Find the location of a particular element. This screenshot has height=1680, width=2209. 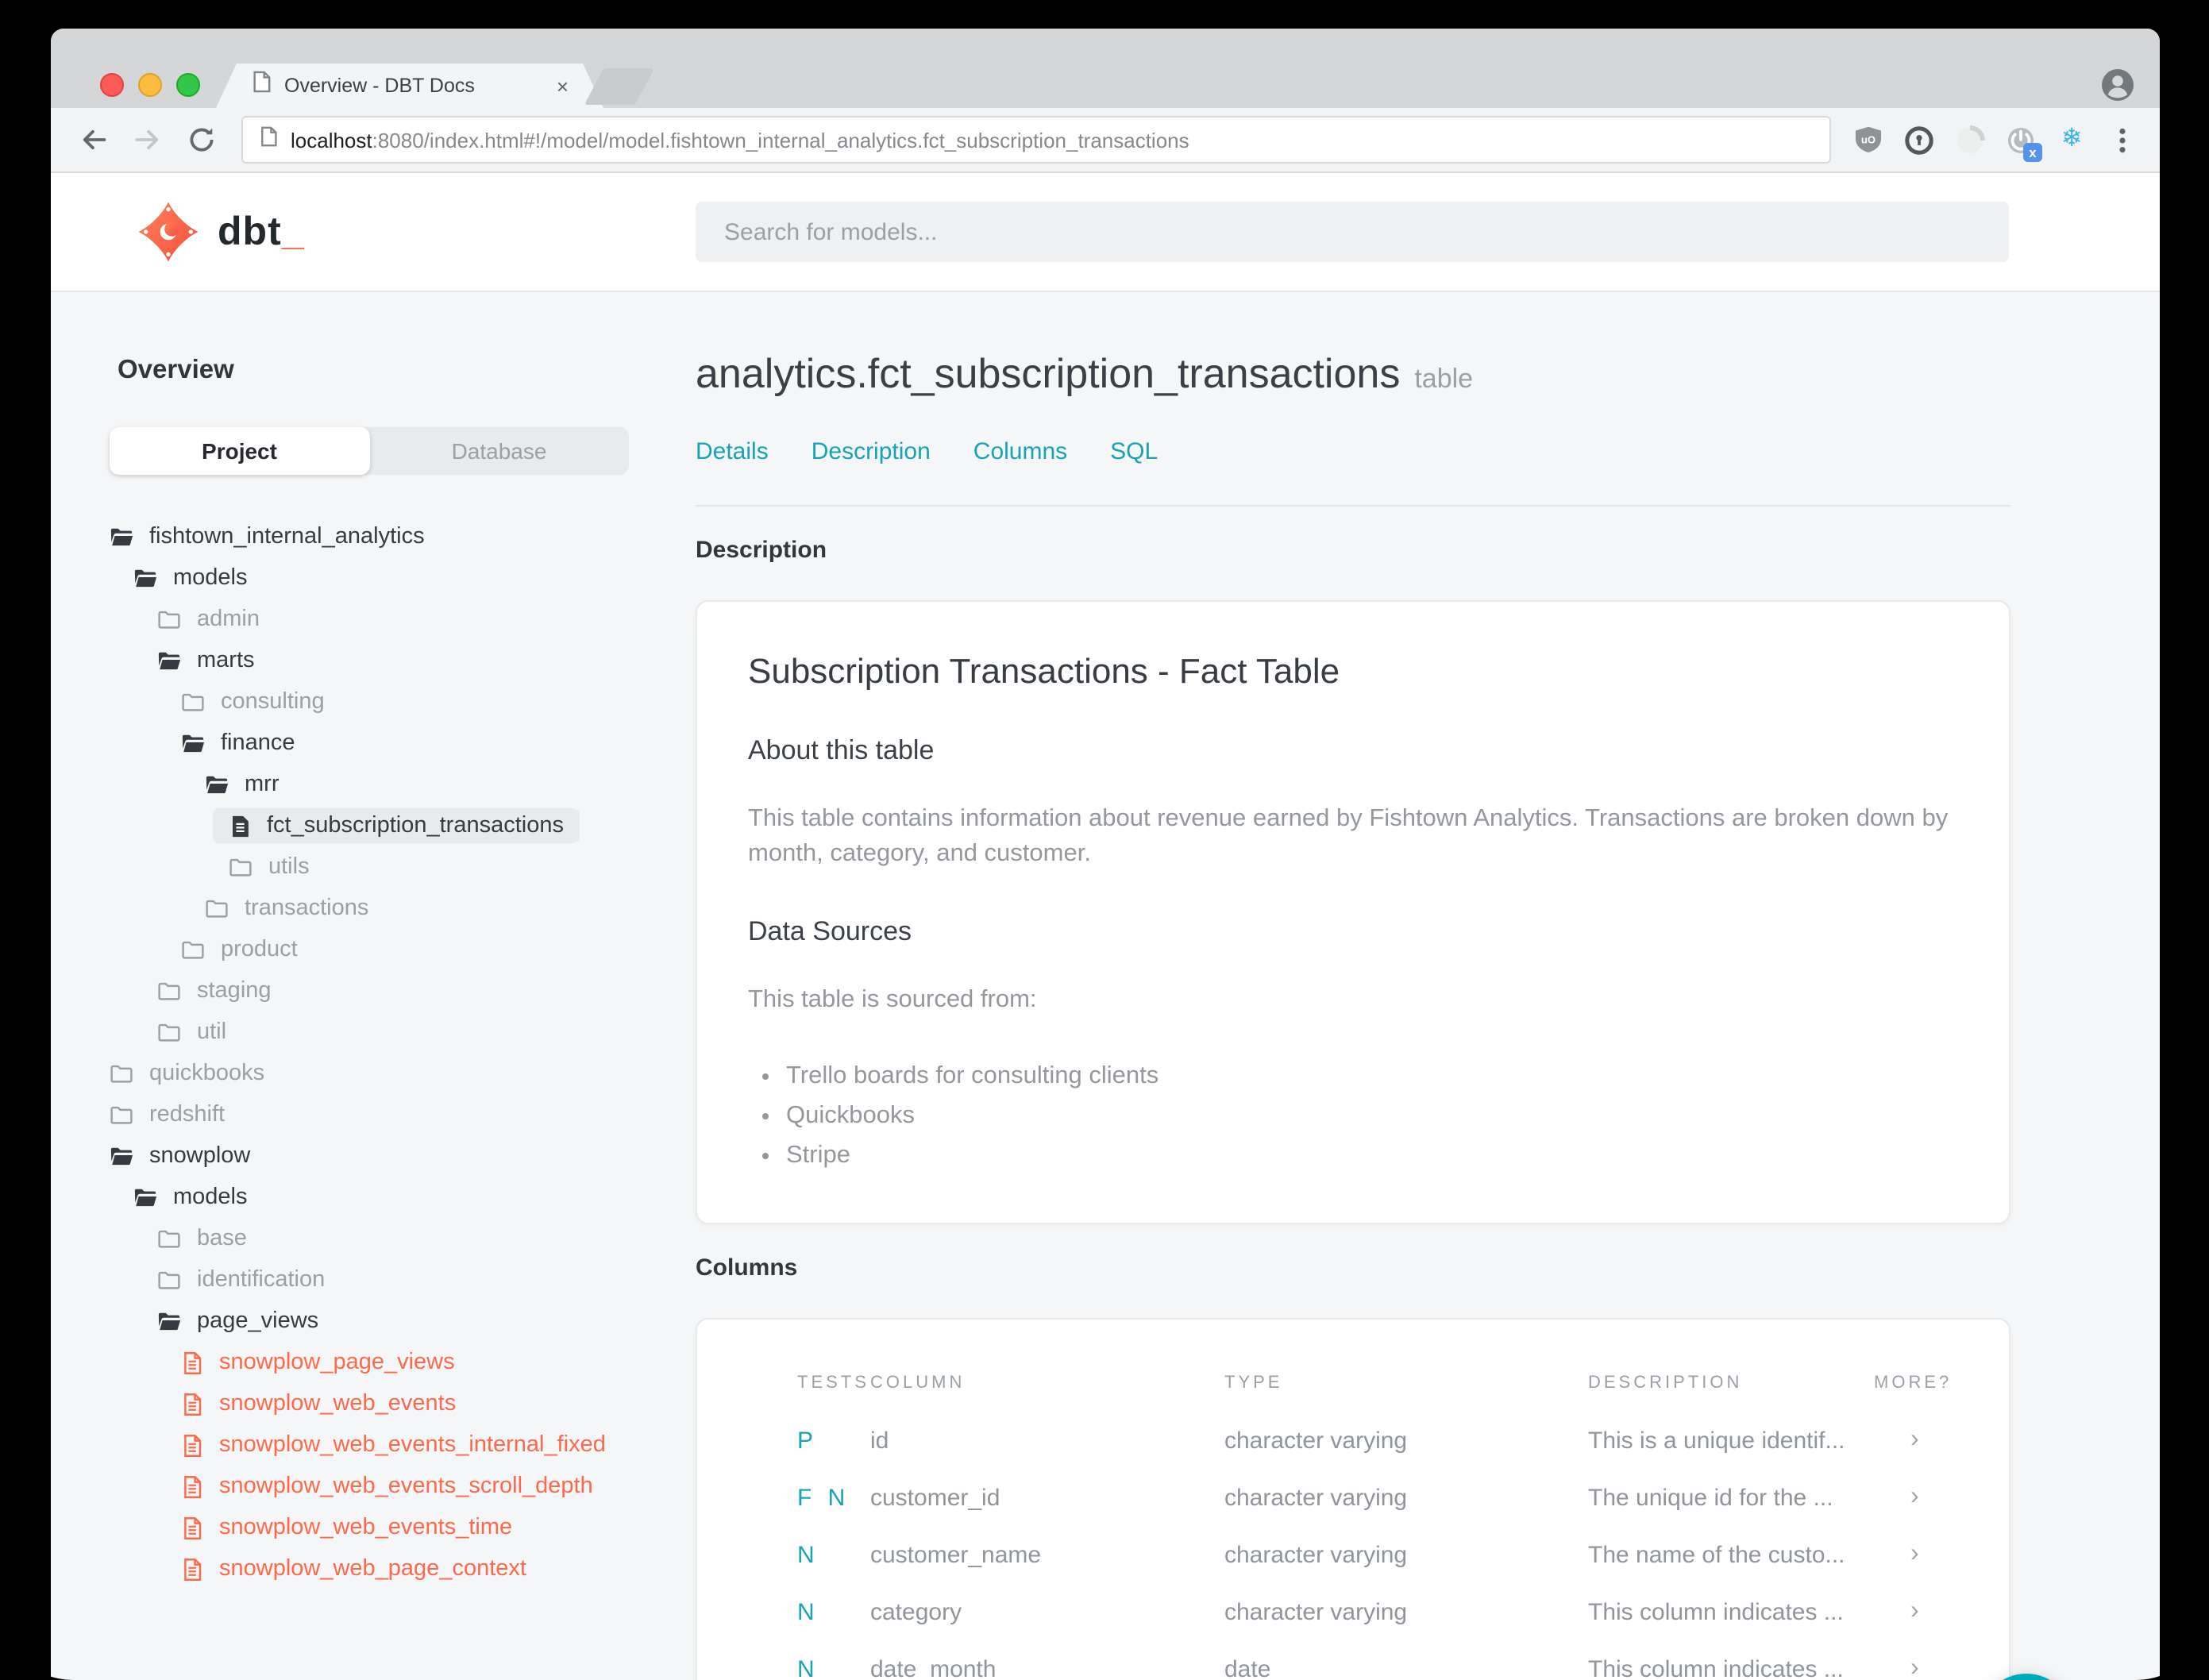

source-item: Quickbooks is located at coordinates (1372, 1116).